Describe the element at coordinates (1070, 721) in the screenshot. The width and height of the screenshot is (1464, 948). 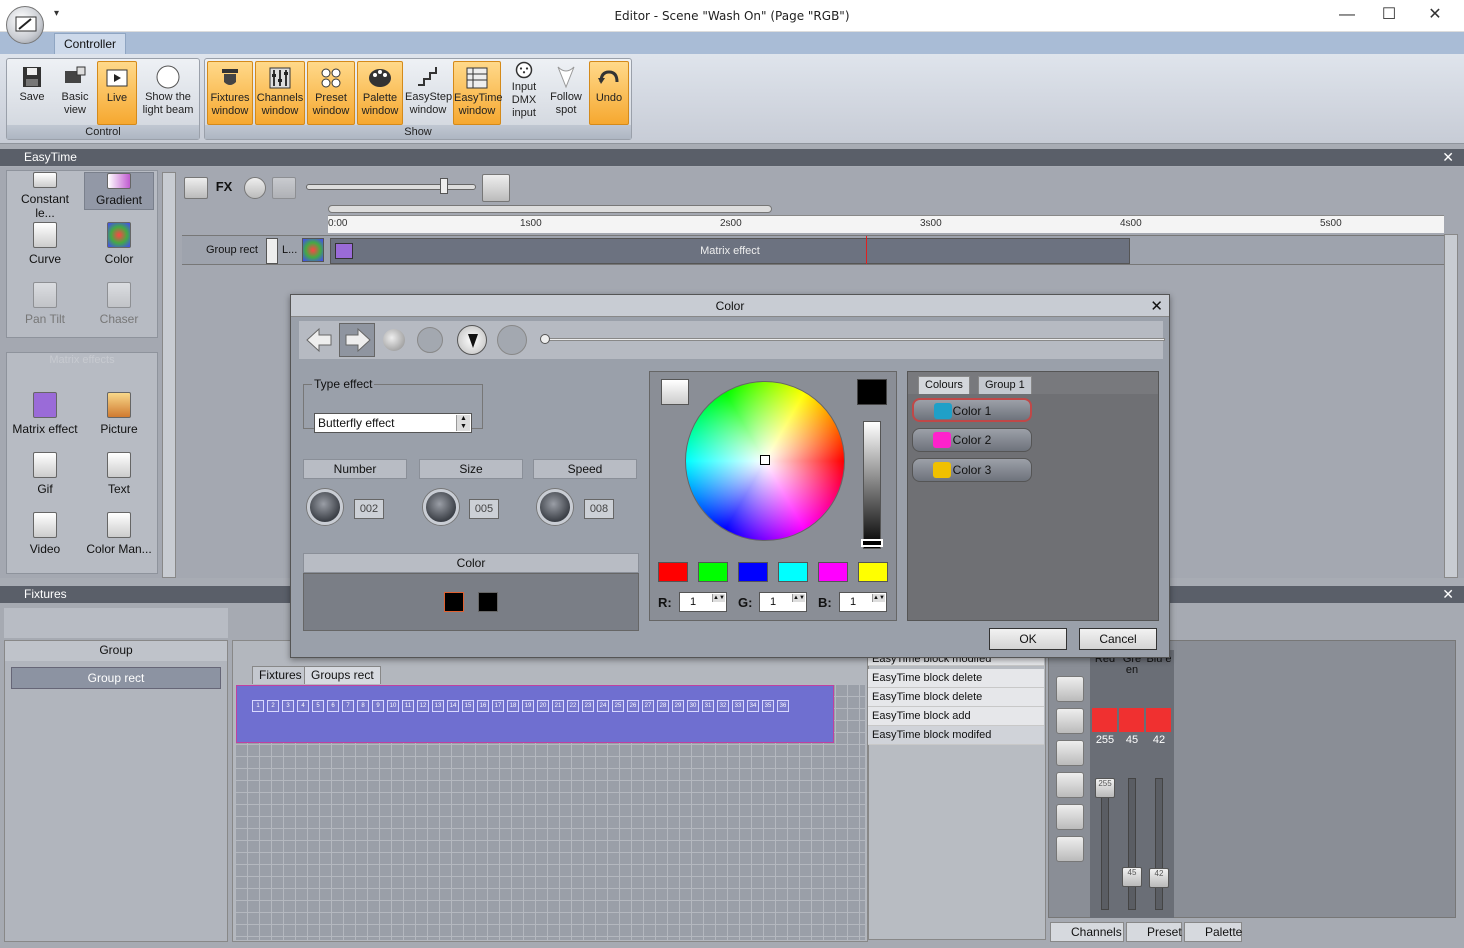
I see `faders-icon` at that location.